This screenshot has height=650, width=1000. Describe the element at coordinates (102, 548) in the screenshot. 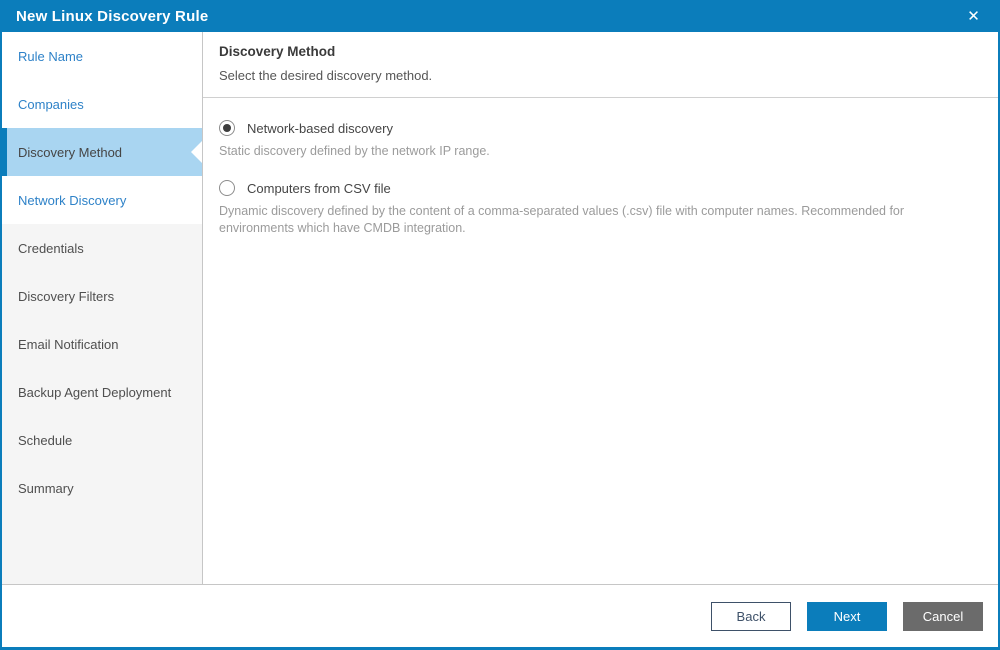

I see `sidebar-filler` at that location.